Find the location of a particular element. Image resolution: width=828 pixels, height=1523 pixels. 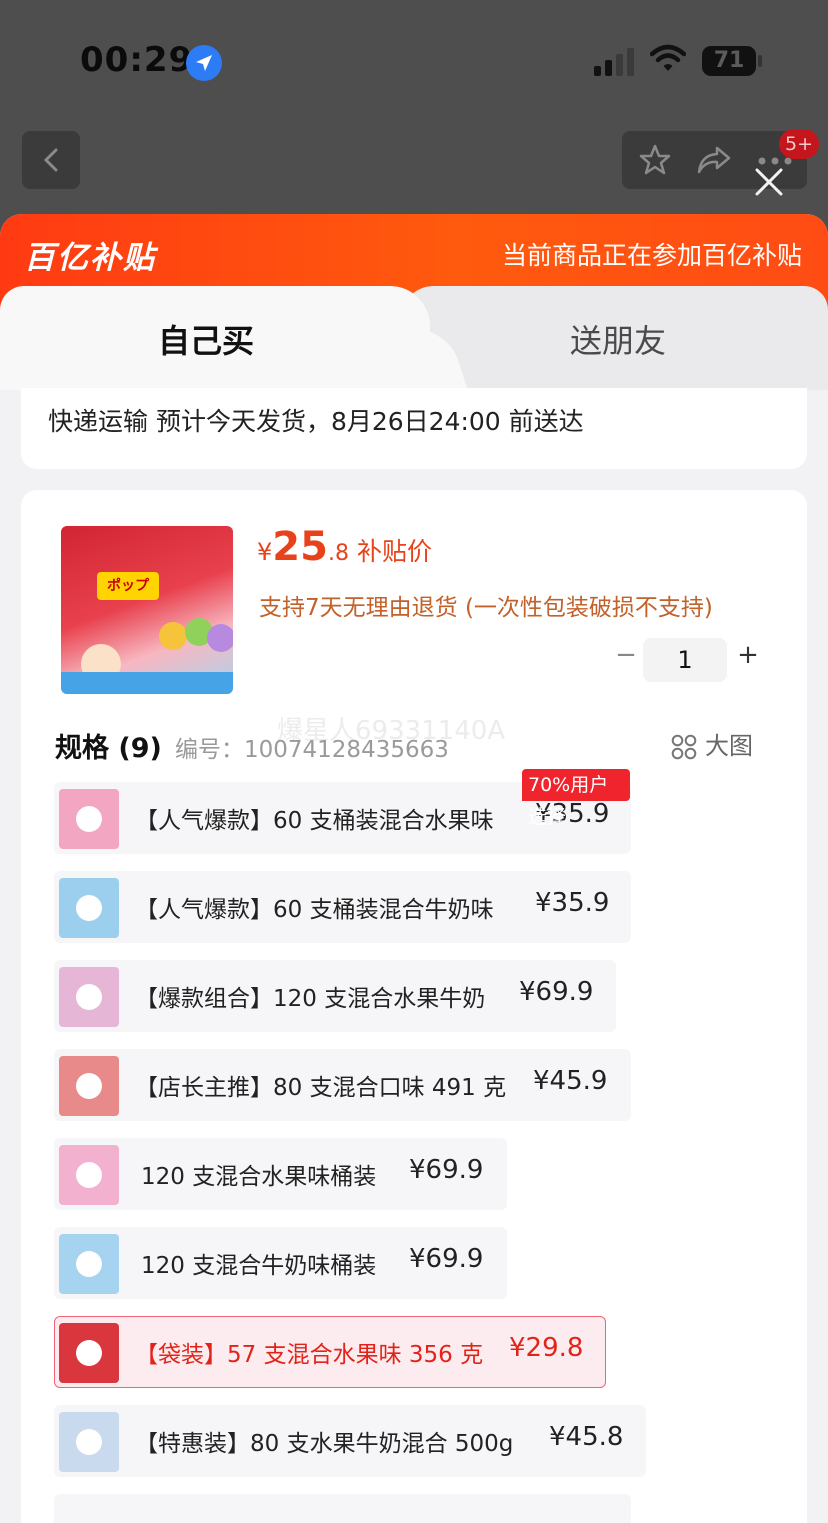

spec-option: 【特惠装】80 支水果牛奶混合 500g ¥45.8 is located at coordinates (350, 1441).